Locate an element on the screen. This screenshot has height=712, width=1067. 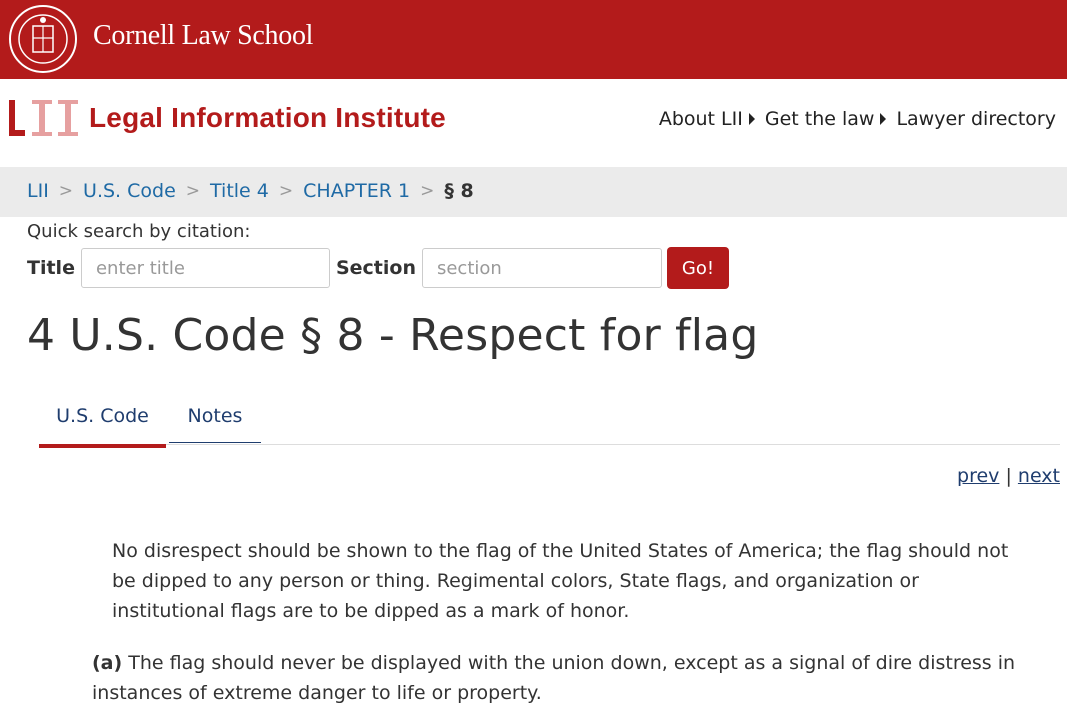
section-label: Section is located at coordinates (375, 268).